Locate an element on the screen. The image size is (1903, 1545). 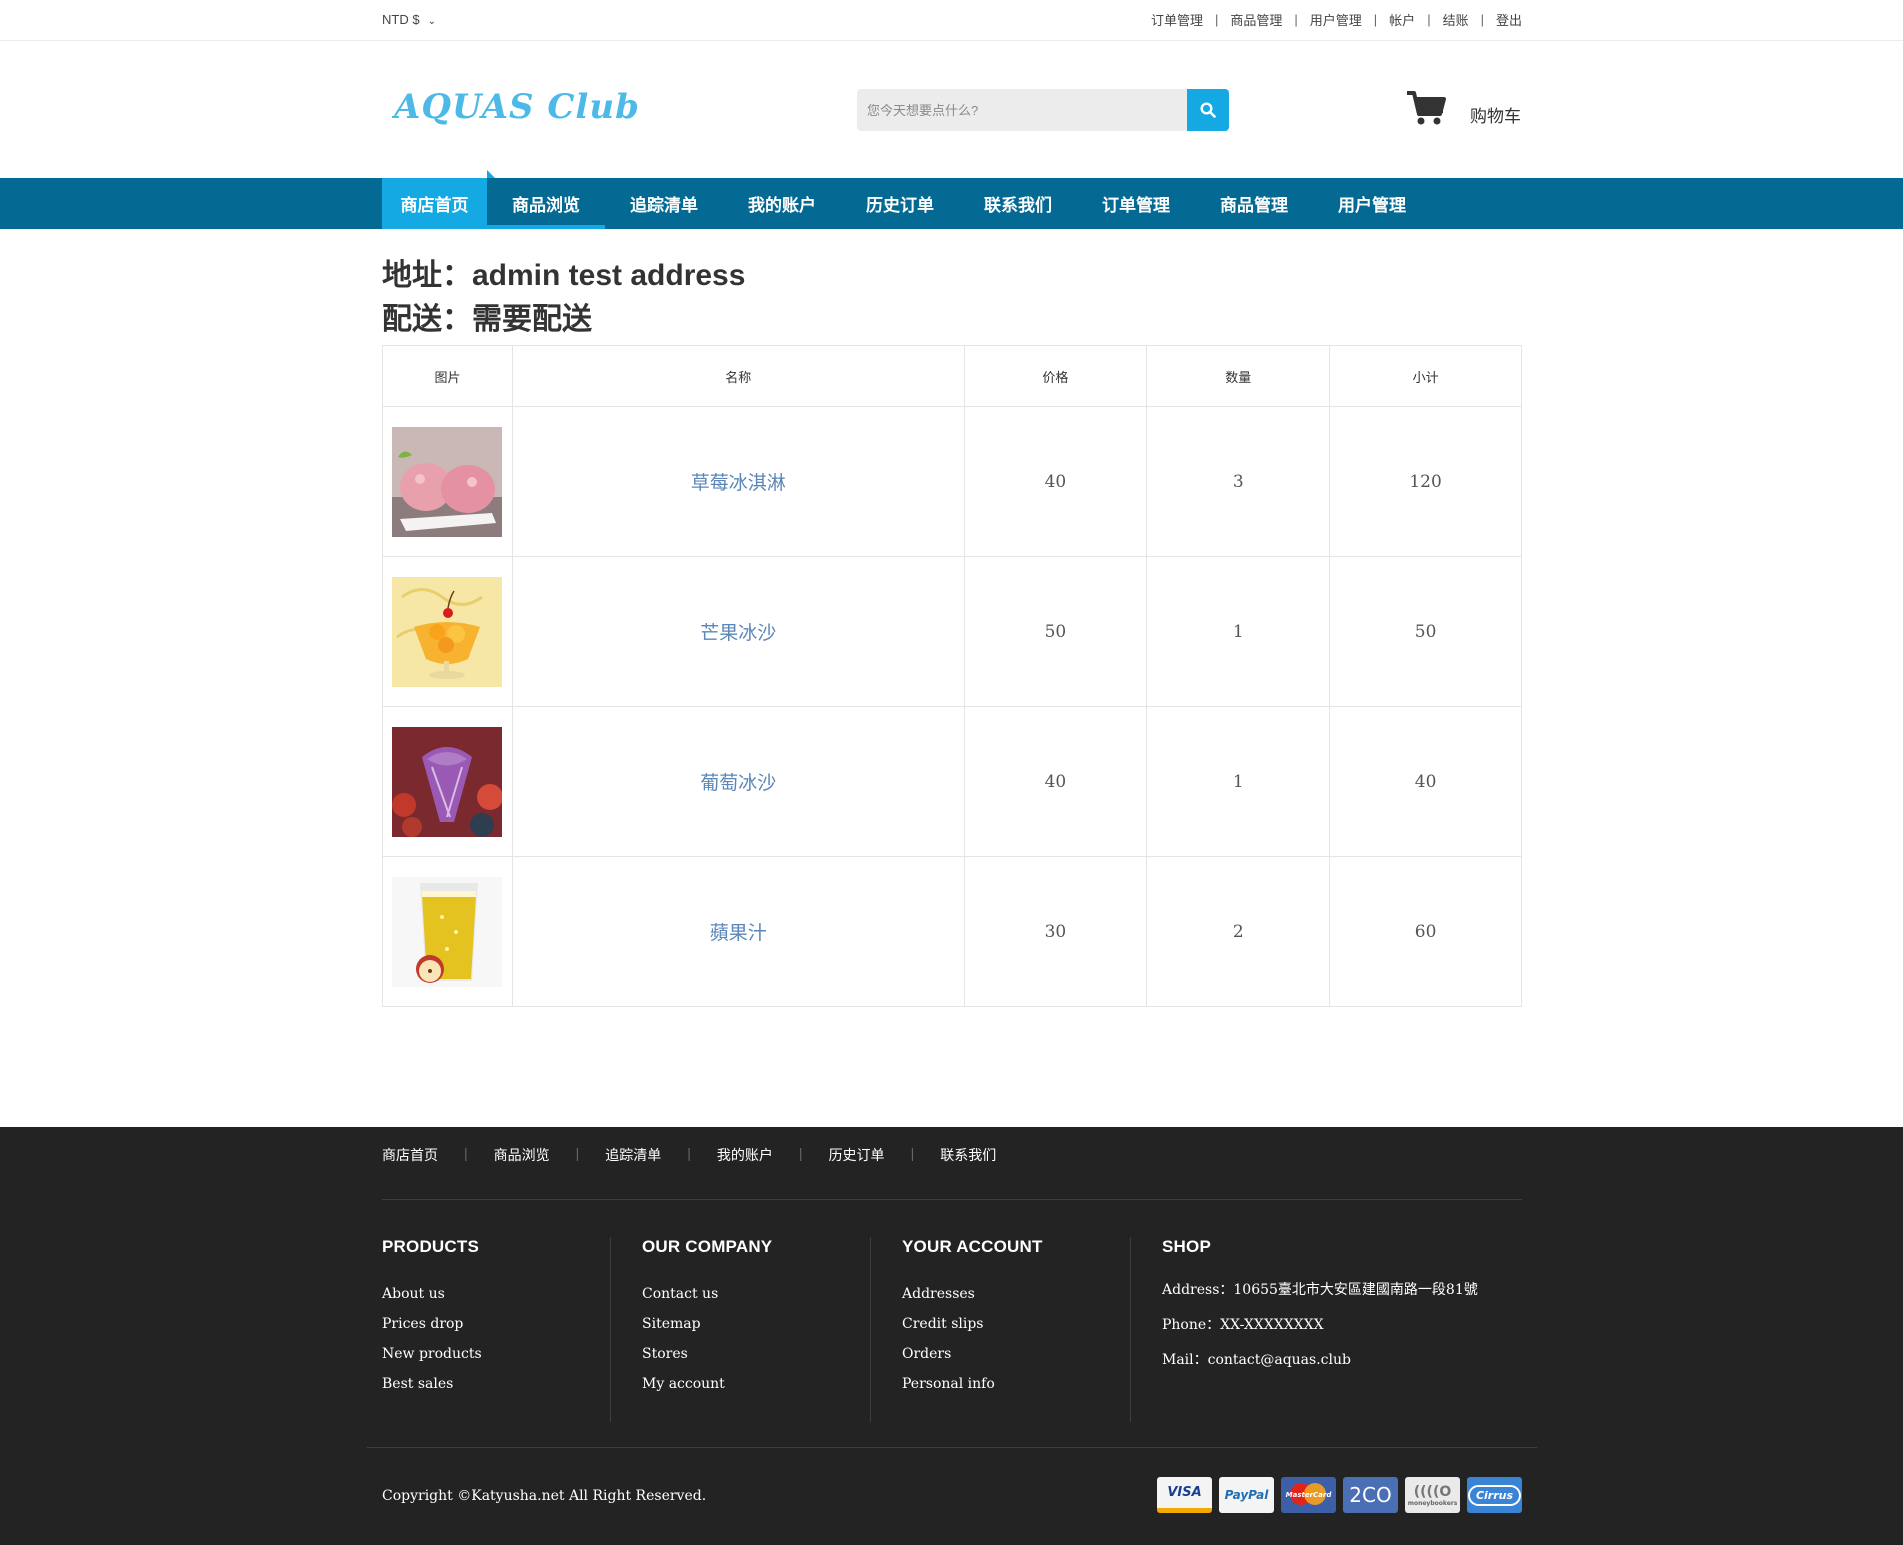
nav-item-product-admin: 商品管理 is located at coordinates (1254, 203).